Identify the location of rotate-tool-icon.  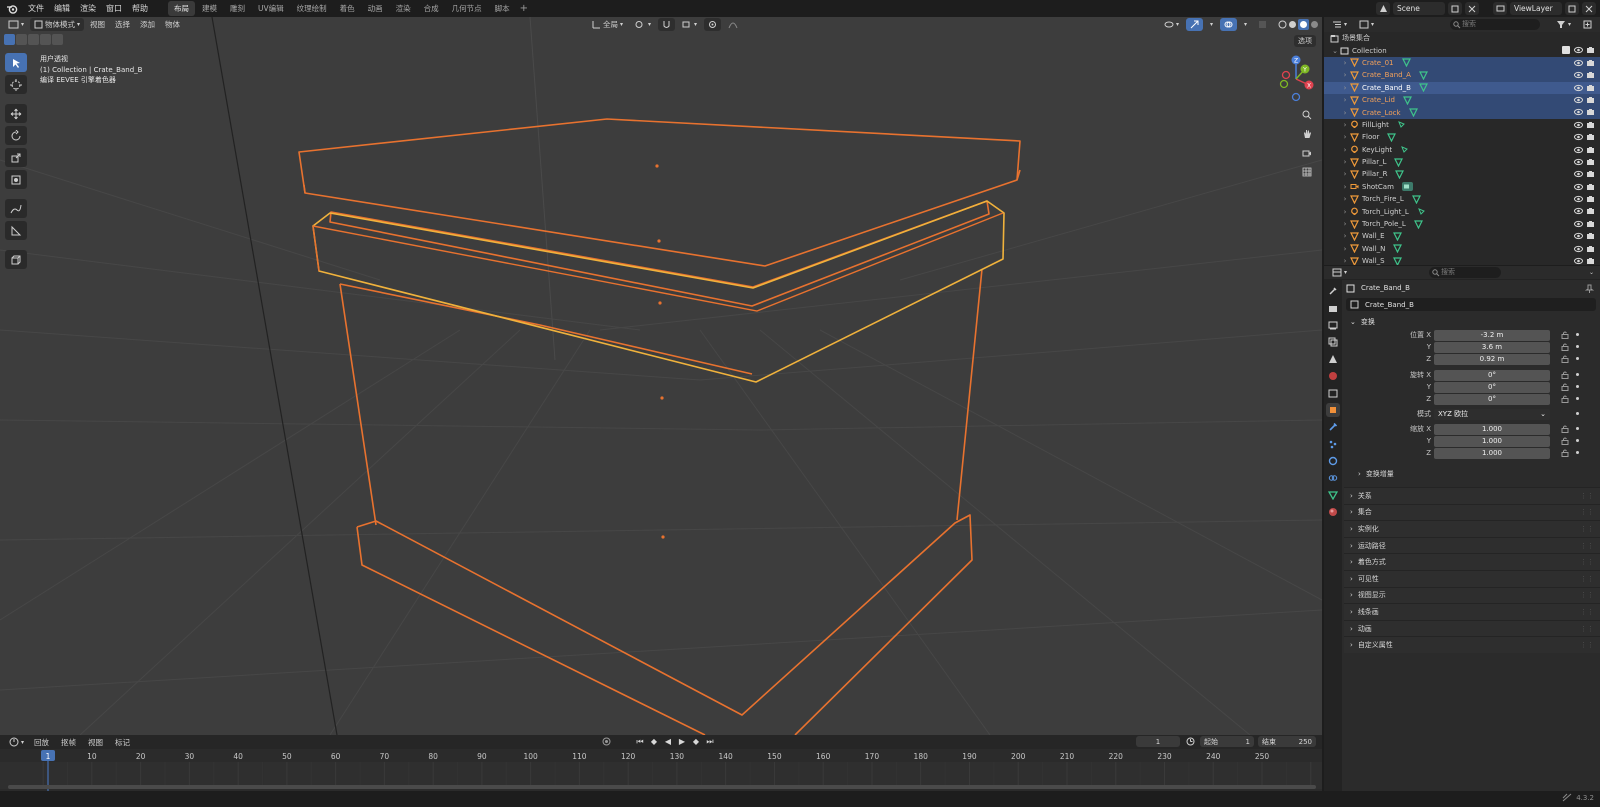
(16, 135).